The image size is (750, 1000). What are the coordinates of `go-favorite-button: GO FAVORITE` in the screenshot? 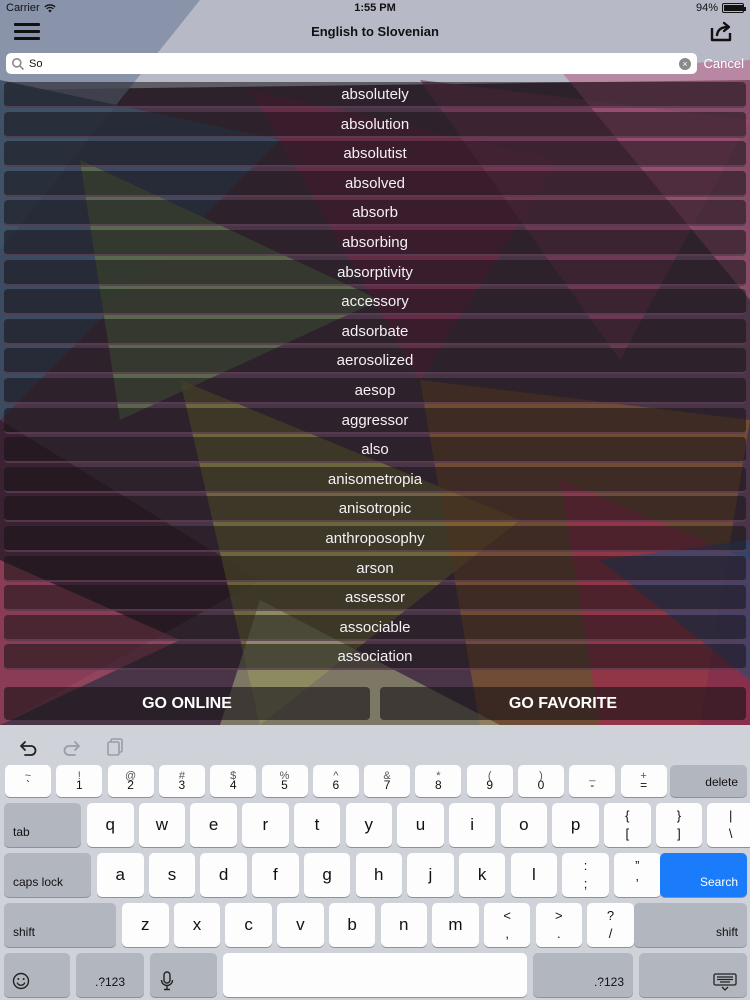 It's located at (563, 703).